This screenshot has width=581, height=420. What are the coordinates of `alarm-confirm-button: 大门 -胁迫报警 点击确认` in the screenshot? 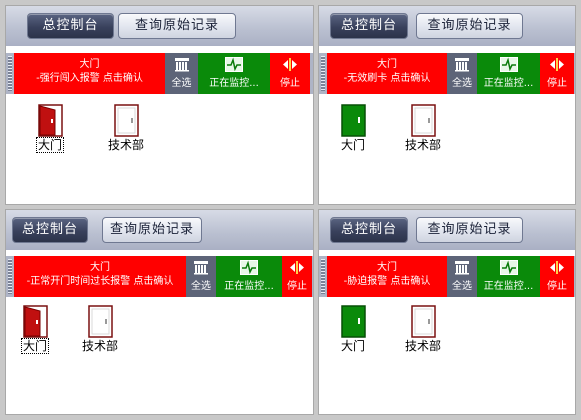 It's located at (387, 276).